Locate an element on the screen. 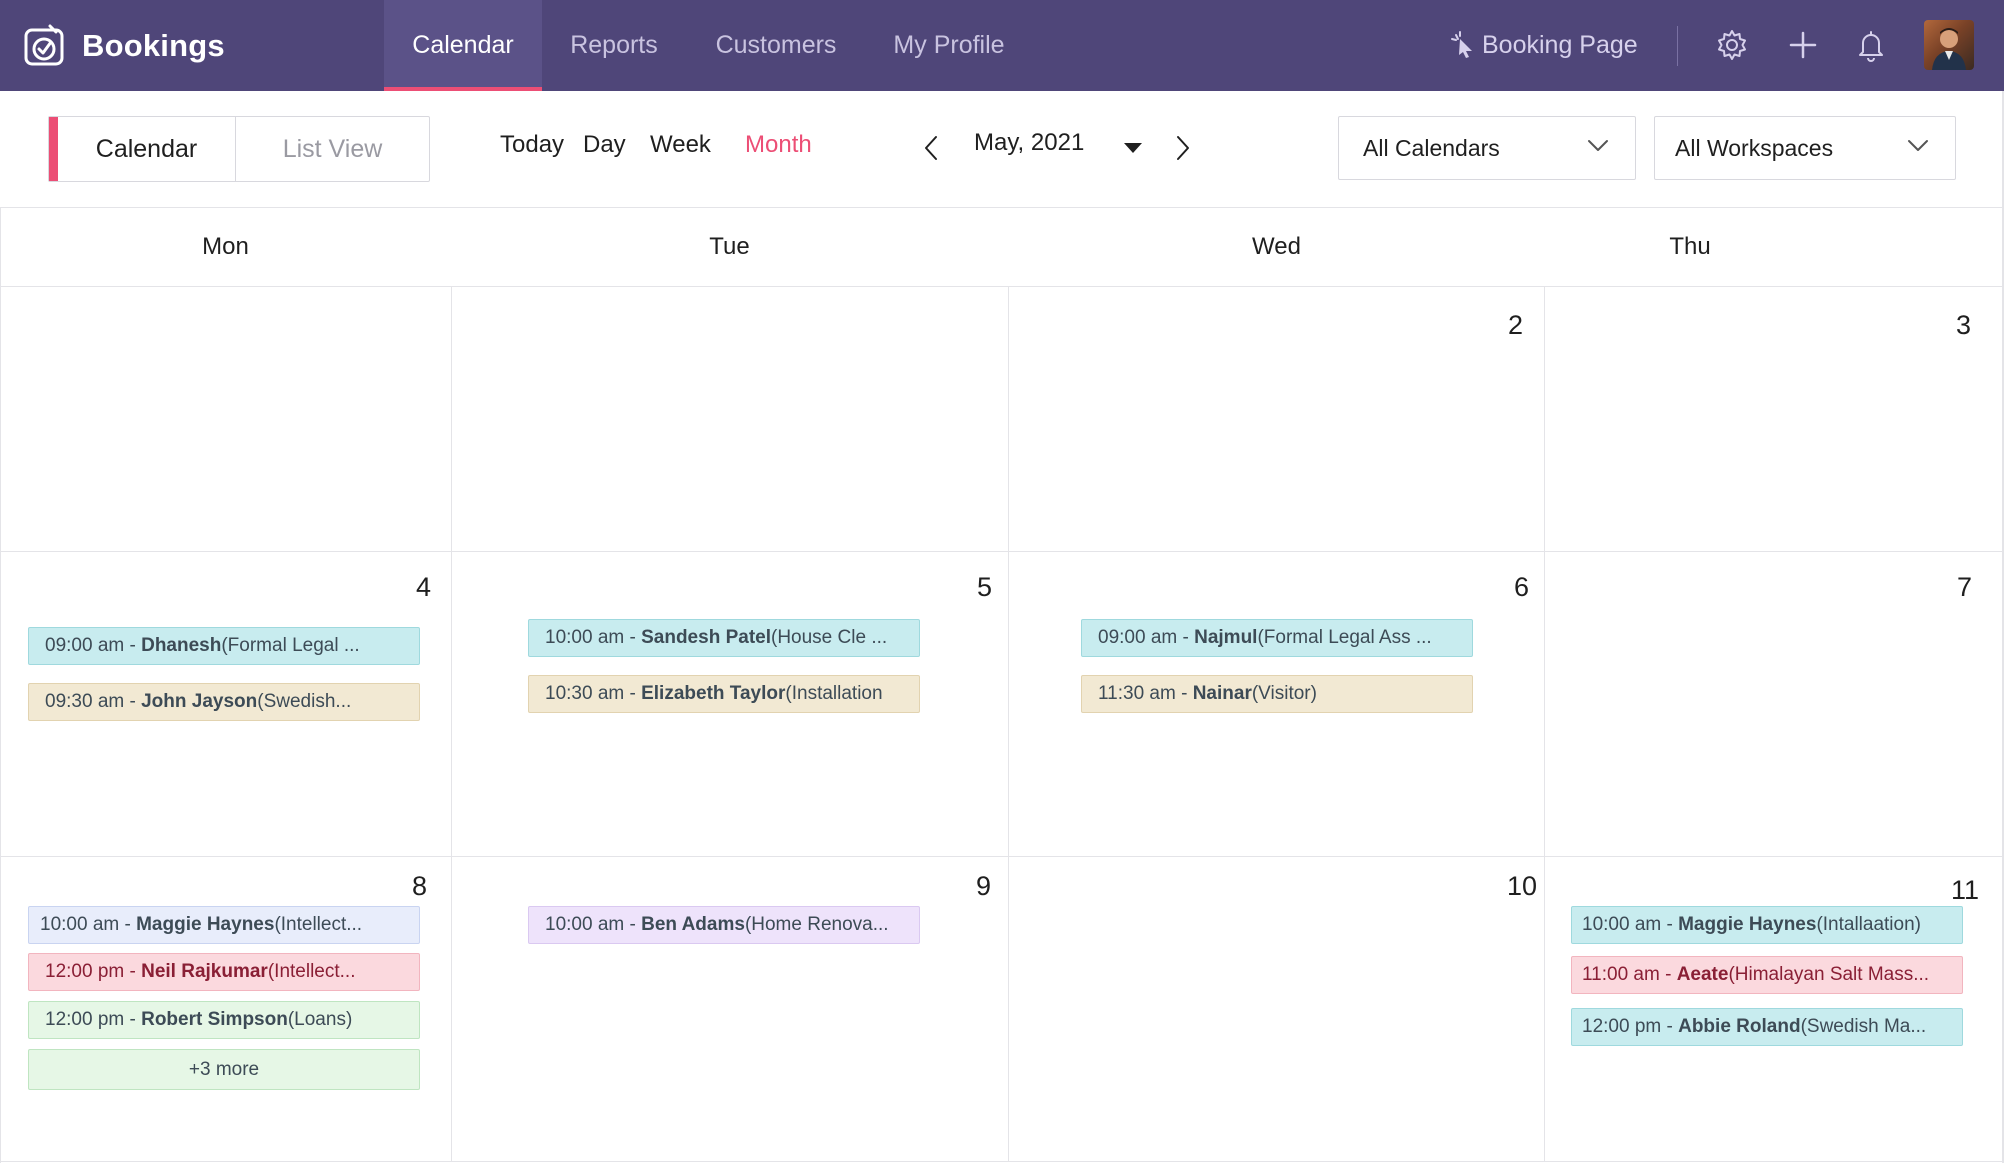 The width and height of the screenshot is (2004, 1163). calendars-select: All Calendars is located at coordinates (1487, 148).